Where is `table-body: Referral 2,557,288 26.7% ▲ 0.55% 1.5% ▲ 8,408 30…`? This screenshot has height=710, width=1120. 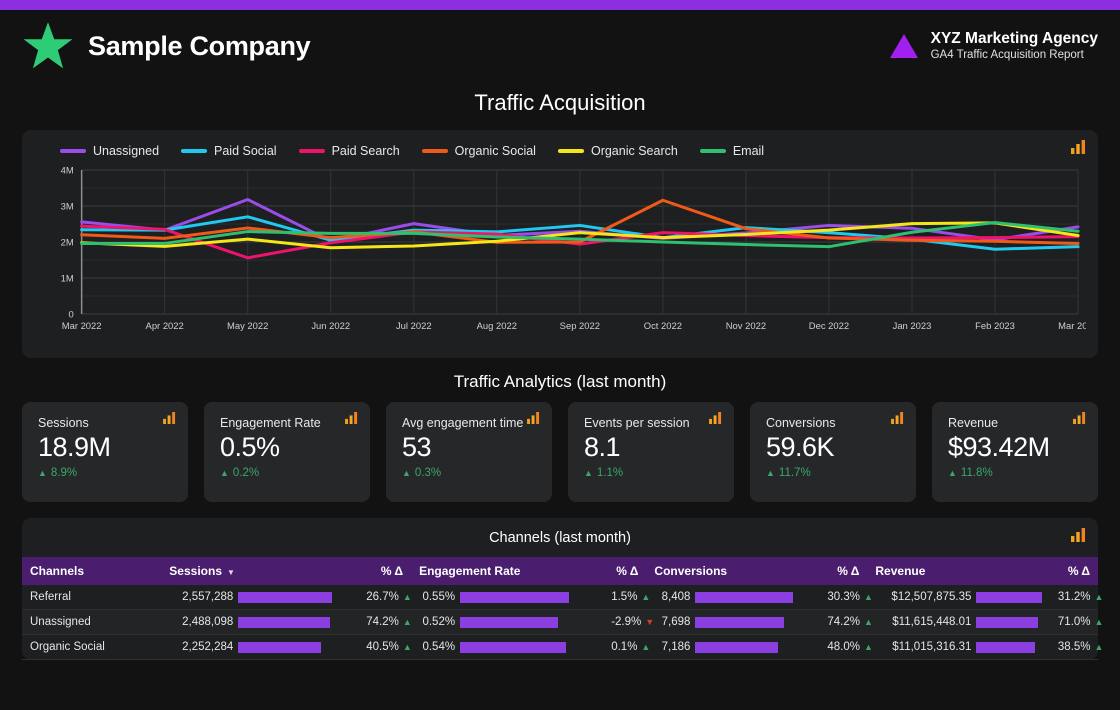 table-body: Referral 2,557,288 26.7% ▲ 0.55% 1.5% ▲ 8,408 30… is located at coordinates (562, 622).